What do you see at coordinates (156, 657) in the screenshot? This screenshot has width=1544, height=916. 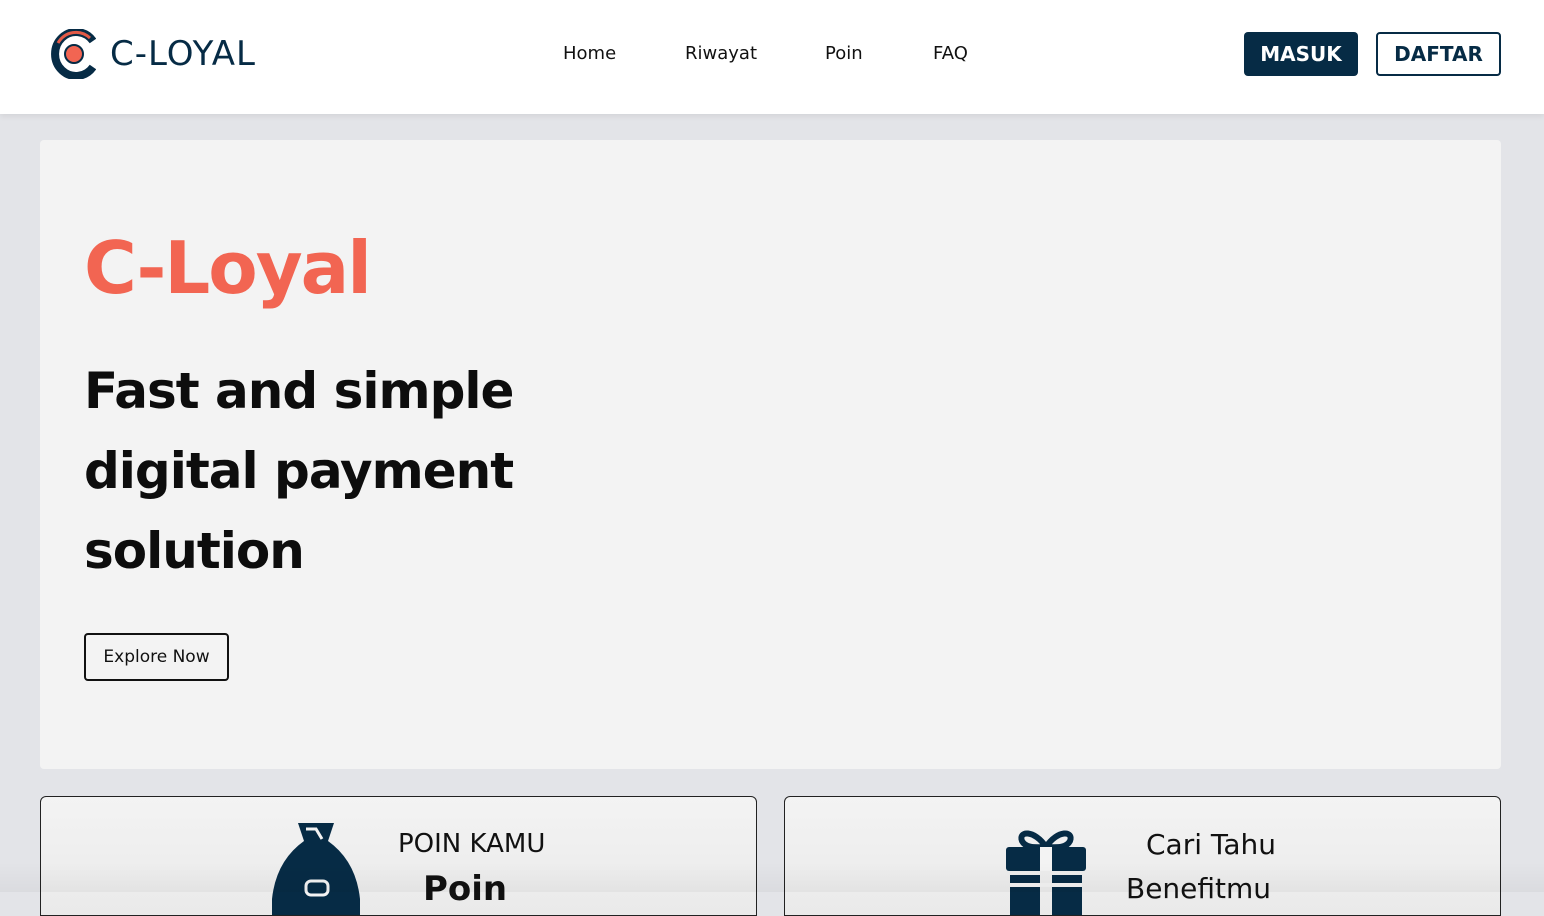 I see `explore-now-button: Explore Now` at bounding box center [156, 657].